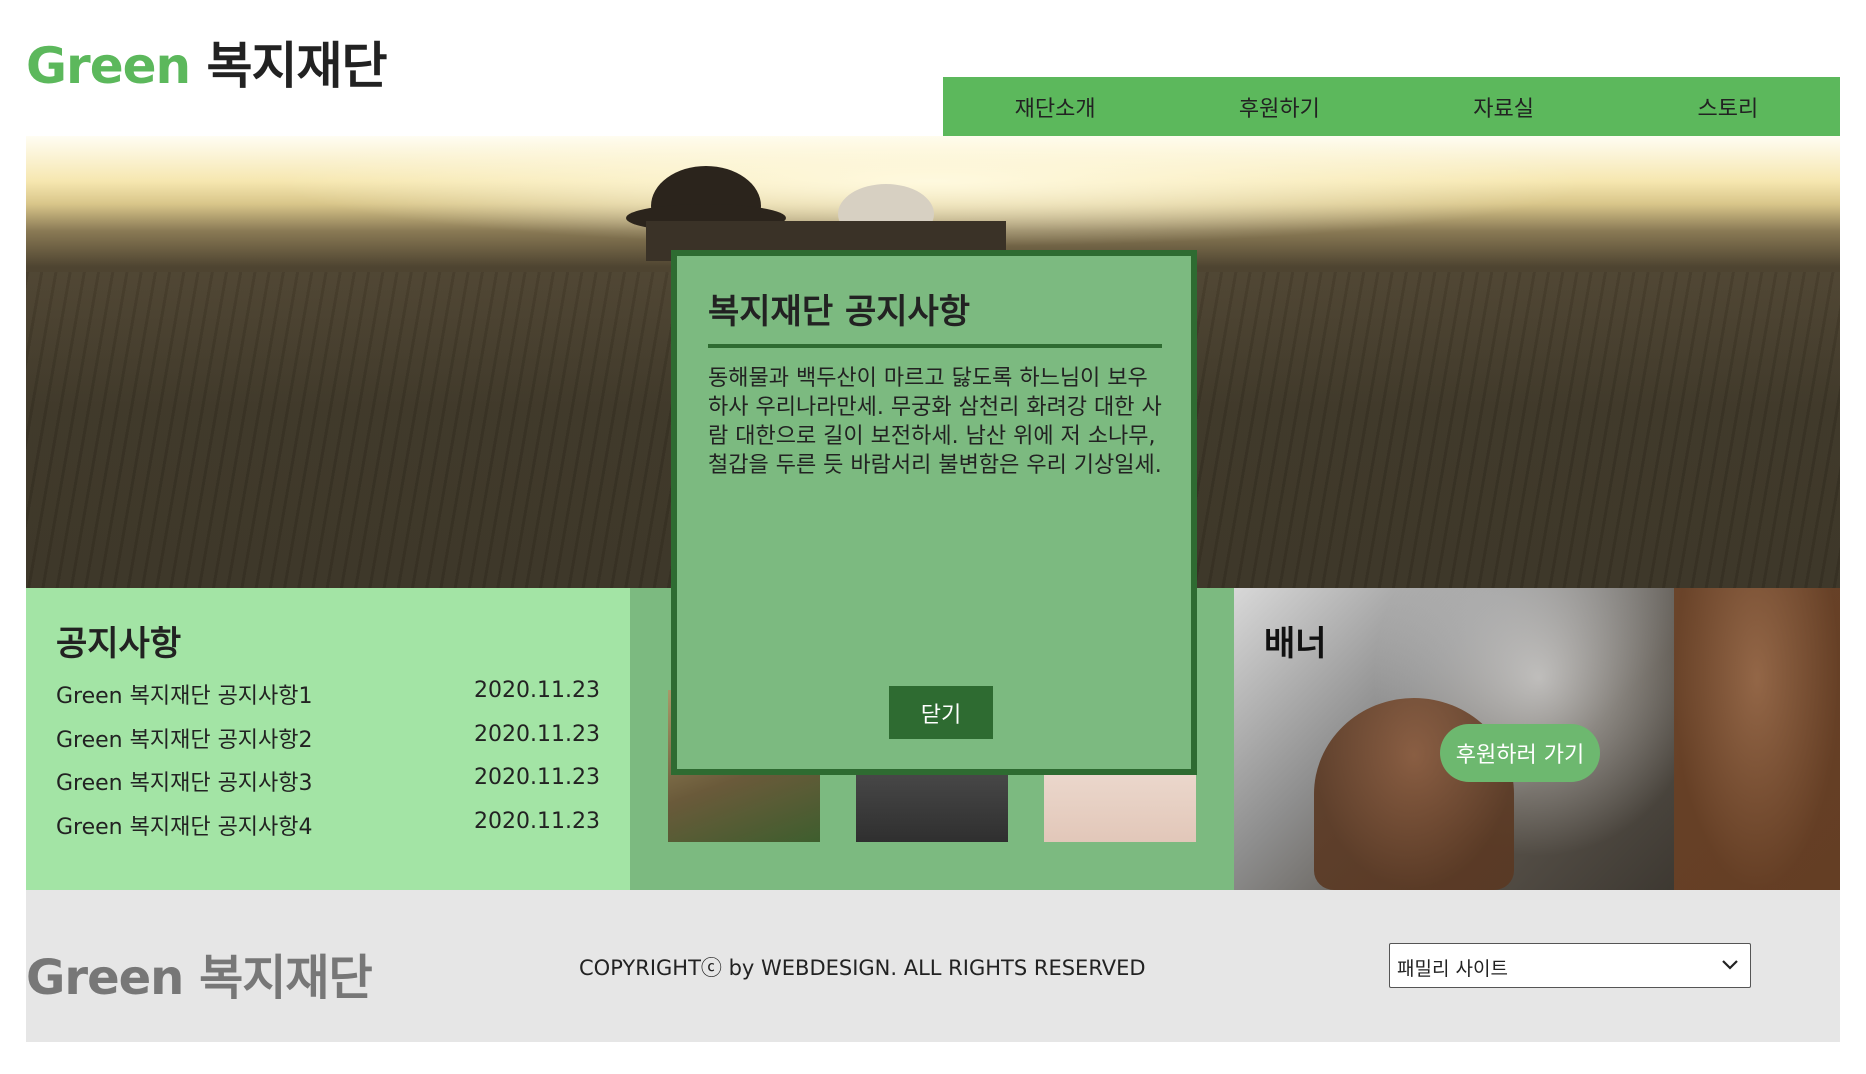 This screenshot has width=1866, height=1074. What do you see at coordinates (1570, 965) in the screenshot?
I see `family-site-select: 패밀리 사이트` at bounding box center [1570, 965].